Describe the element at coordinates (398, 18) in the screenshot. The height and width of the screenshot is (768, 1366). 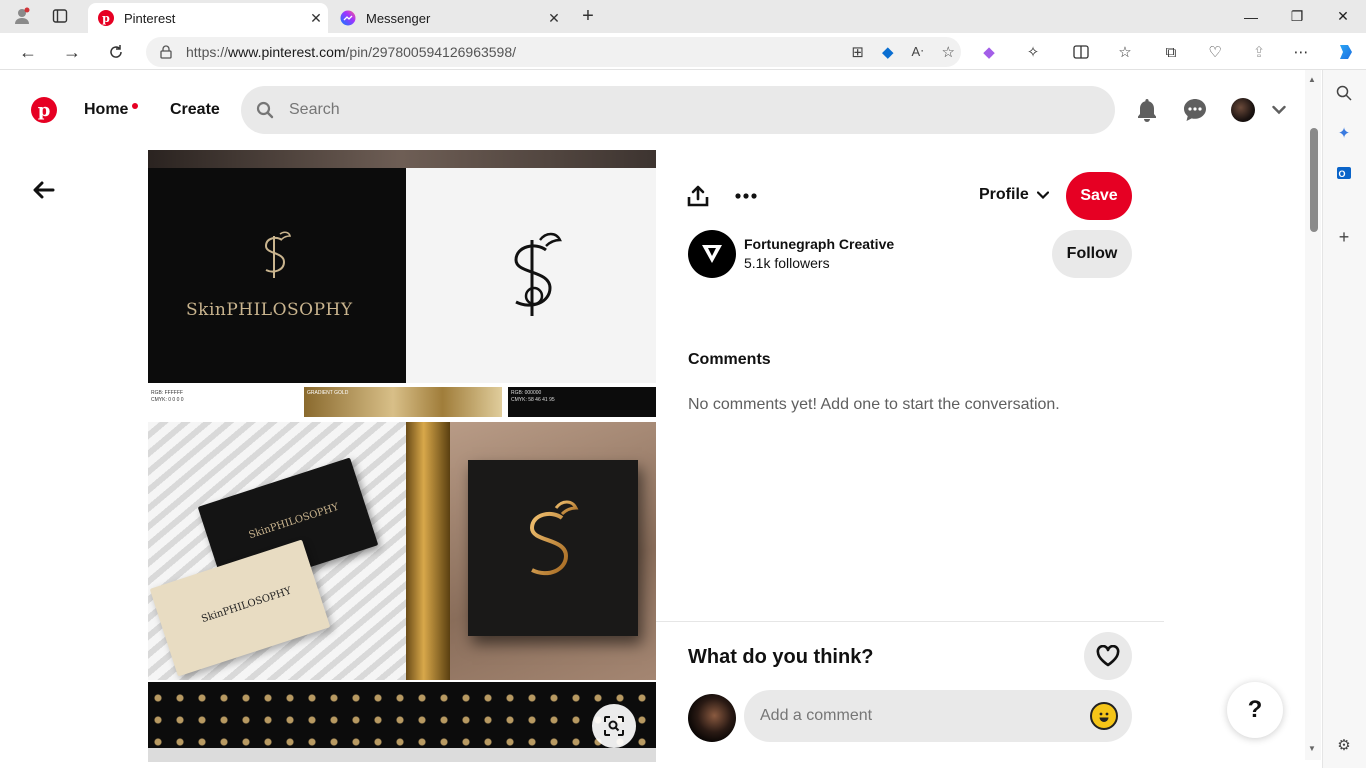
I see `tab-title: Messenger` at that location.